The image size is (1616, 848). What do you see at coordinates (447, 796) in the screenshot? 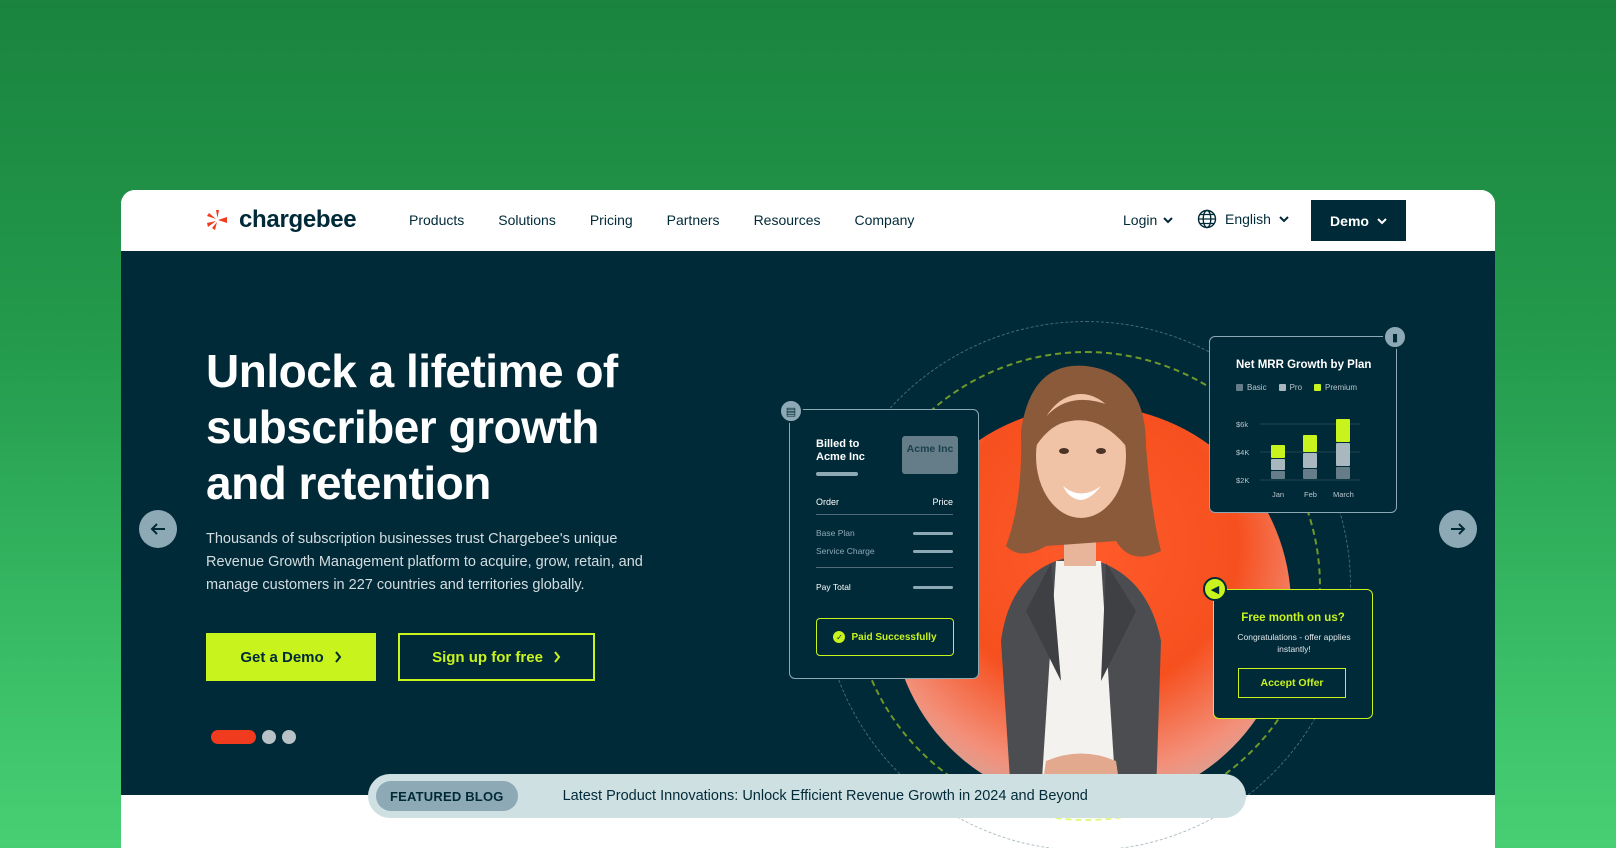
I see `featured-blog-tag: FEATURED BLOG` at bounding box center [447, 796].